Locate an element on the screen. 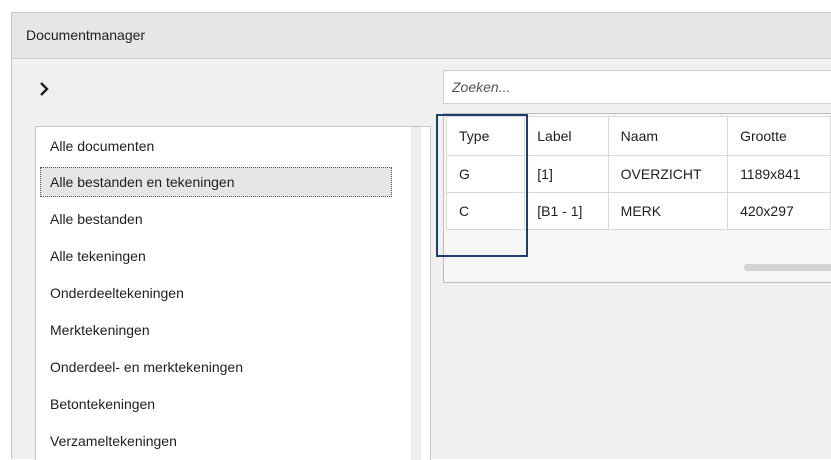 The height and width of the screenshot is (460, 831). table-row: G [1] OVERZICHT 1189x841 is located at coordinates (638, 174).